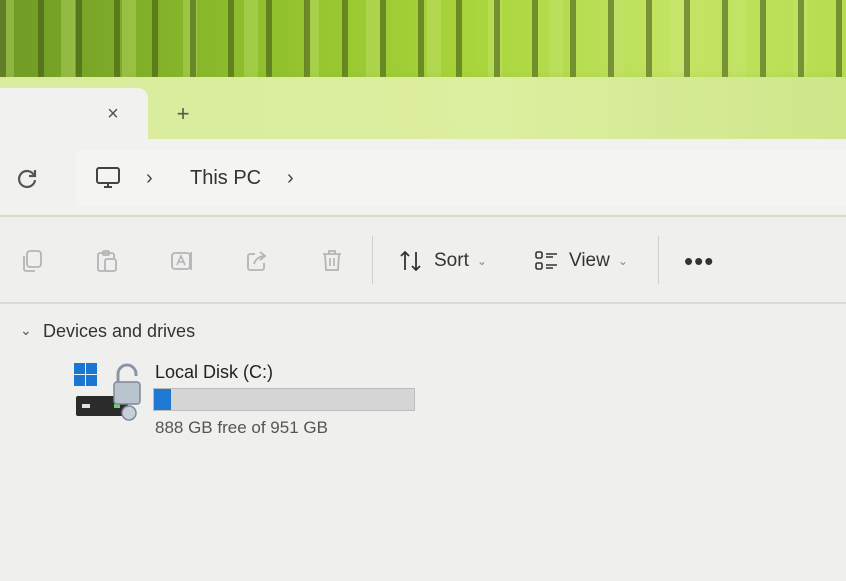 Image resolution: width=846 pixels, height=581 pixels. I want to click on tab-this-pc, so click(74, 116).